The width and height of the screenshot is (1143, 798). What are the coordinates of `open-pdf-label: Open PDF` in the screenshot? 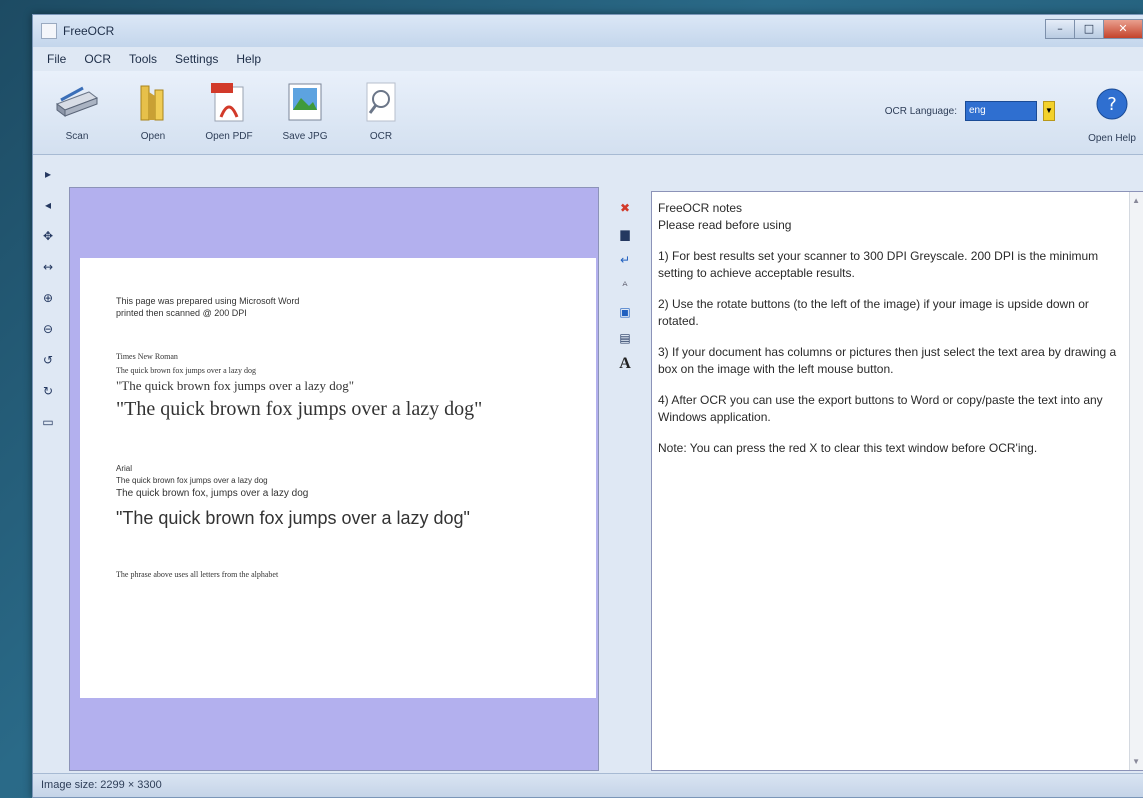 It's located at (229, 136).